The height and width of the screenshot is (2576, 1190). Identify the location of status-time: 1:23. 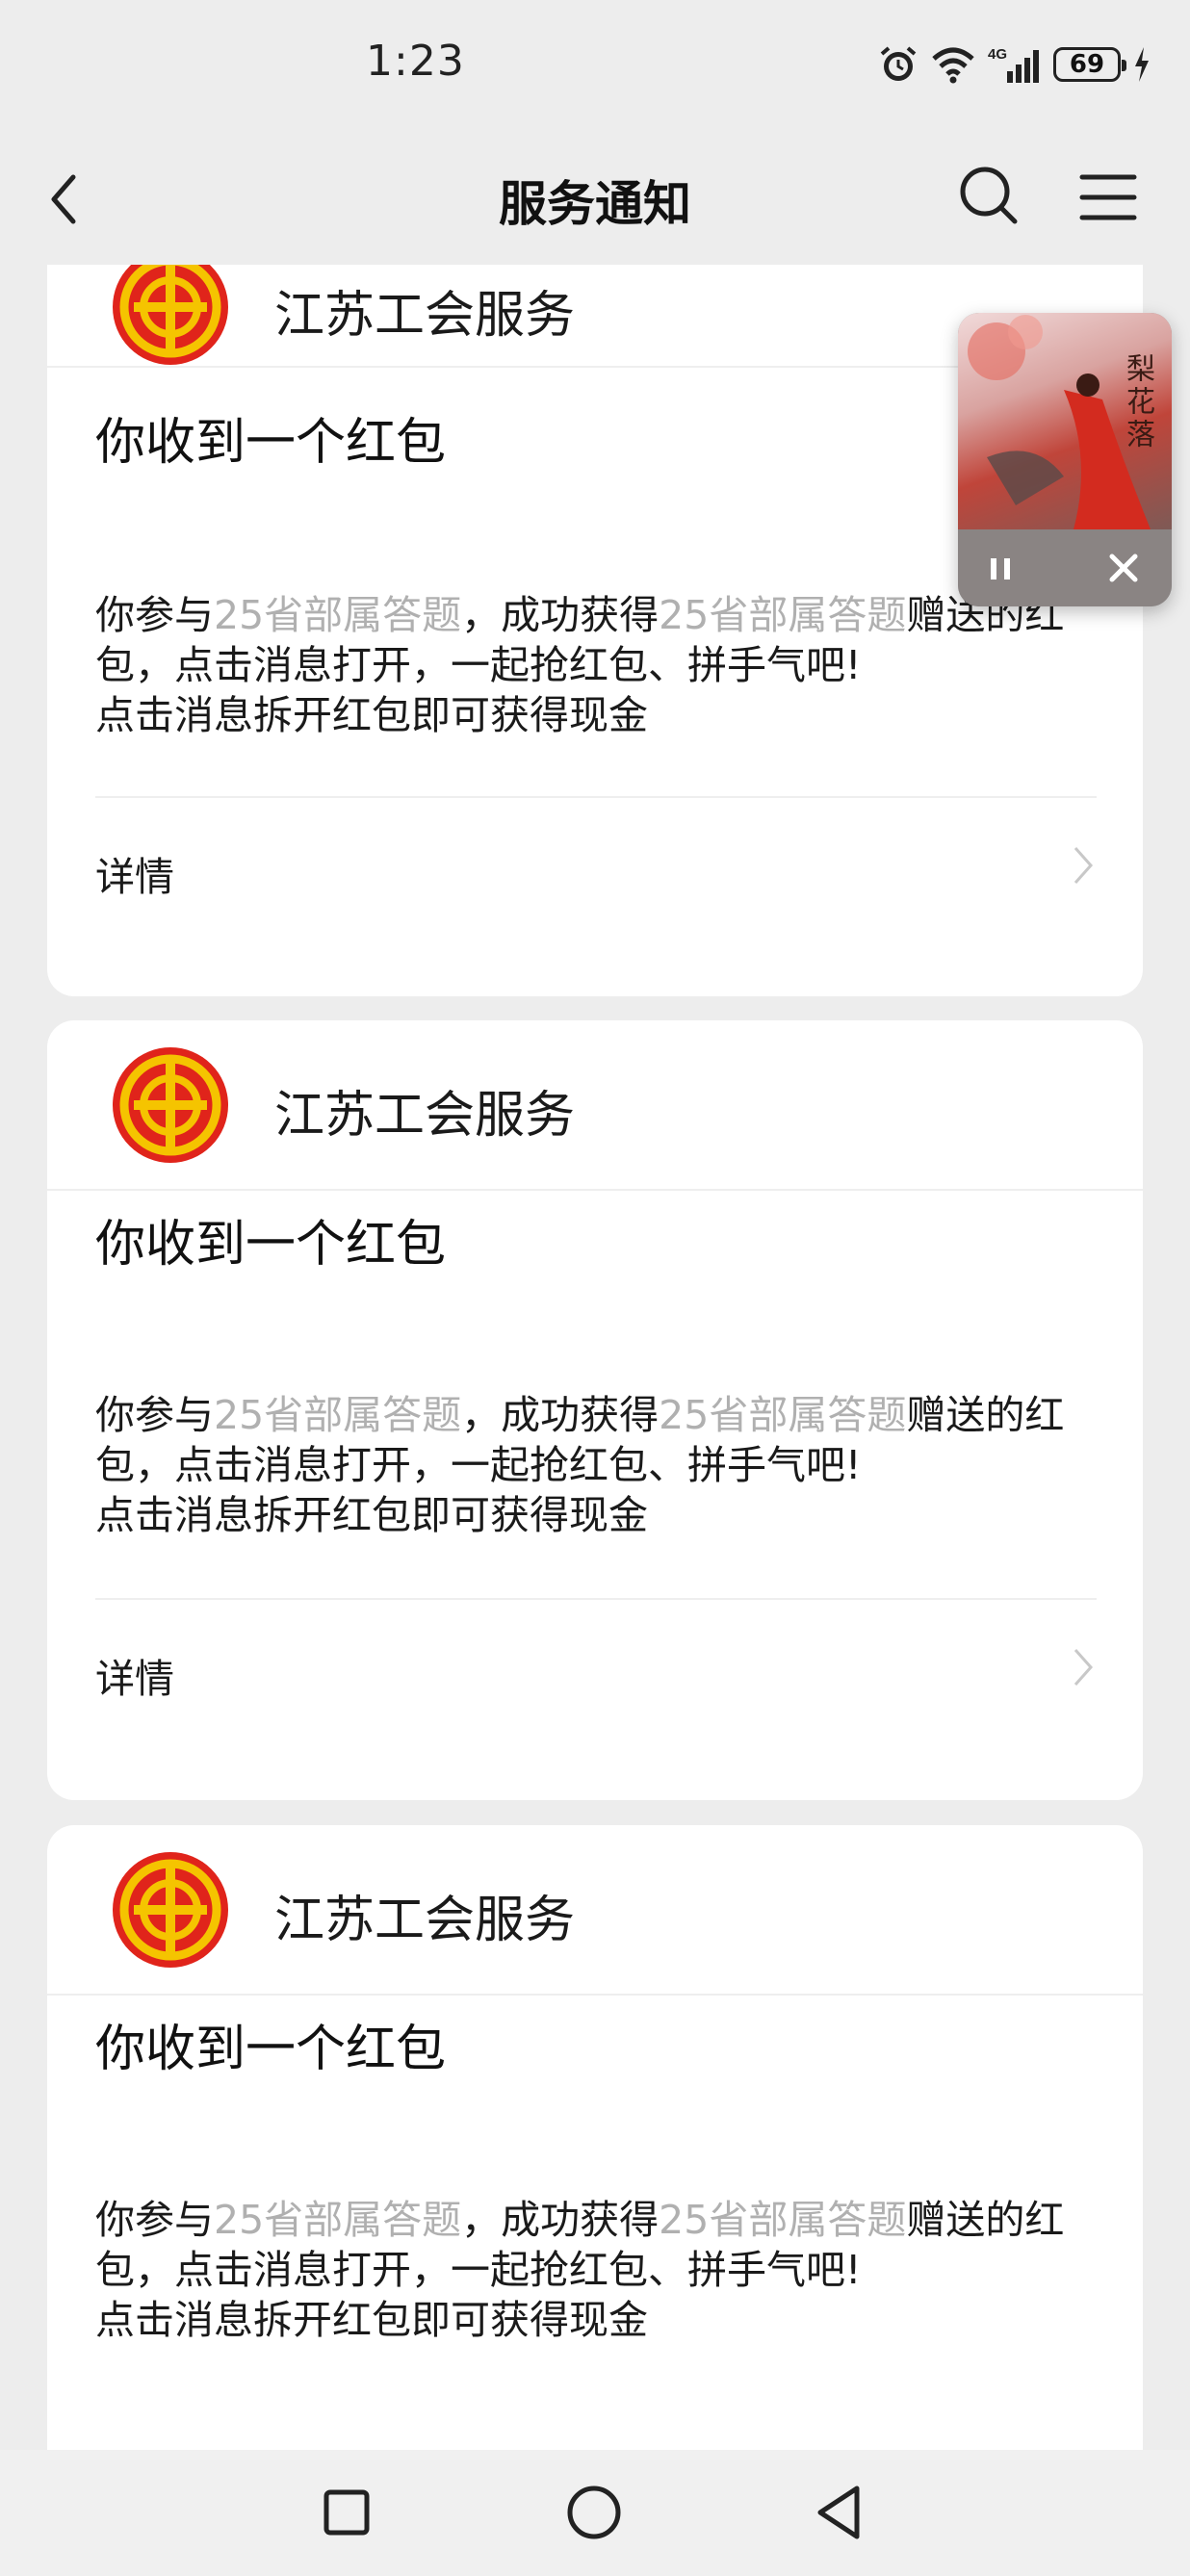
(416, 62).